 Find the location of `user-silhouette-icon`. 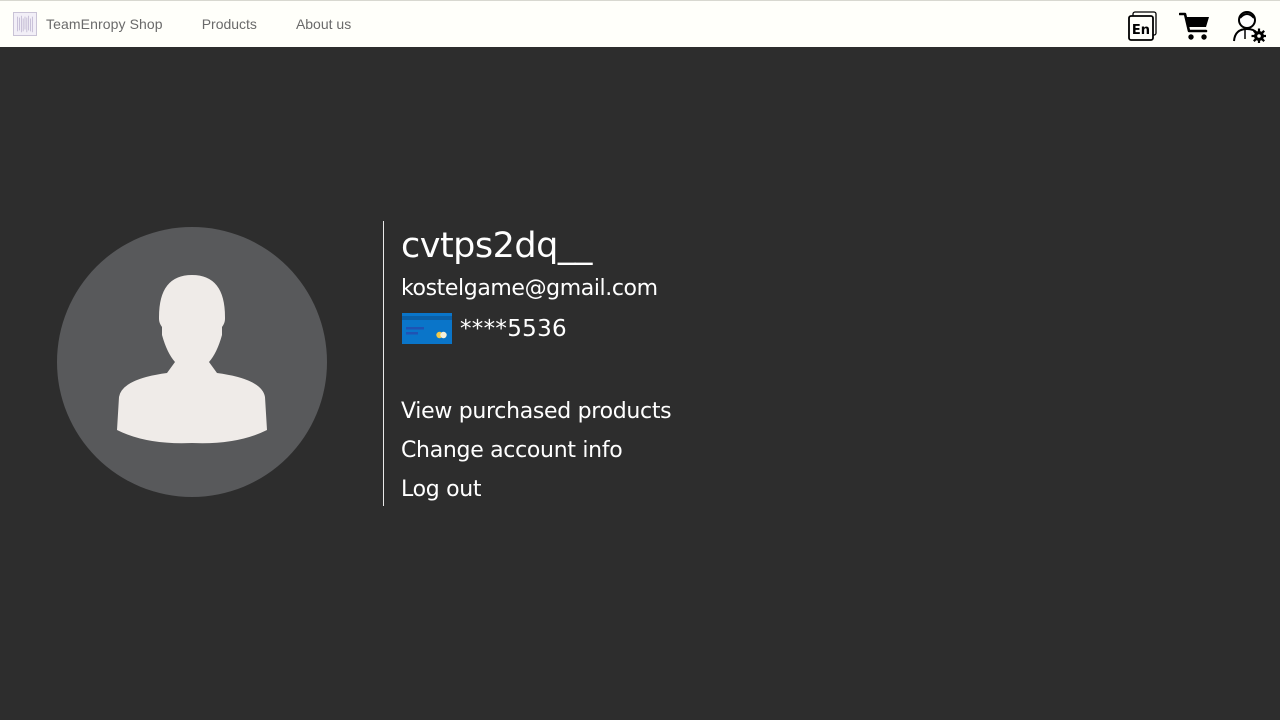

user-silhouette-icon is located at coordinates (192, 359).